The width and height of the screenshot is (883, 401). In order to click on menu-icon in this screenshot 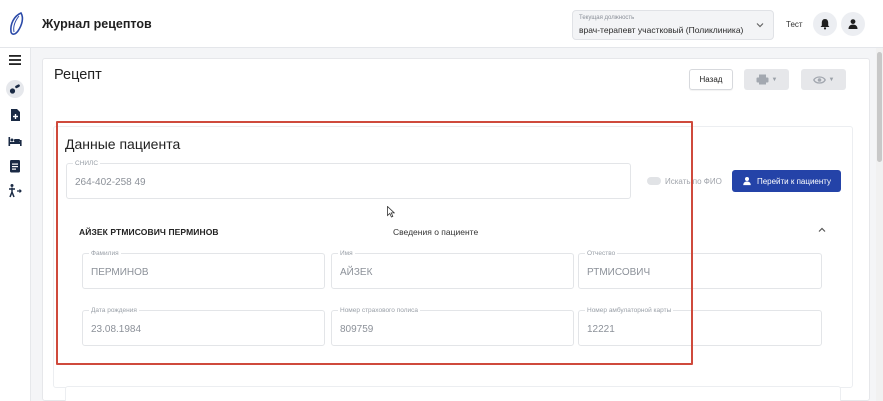, I will do `click(15, 60)`.